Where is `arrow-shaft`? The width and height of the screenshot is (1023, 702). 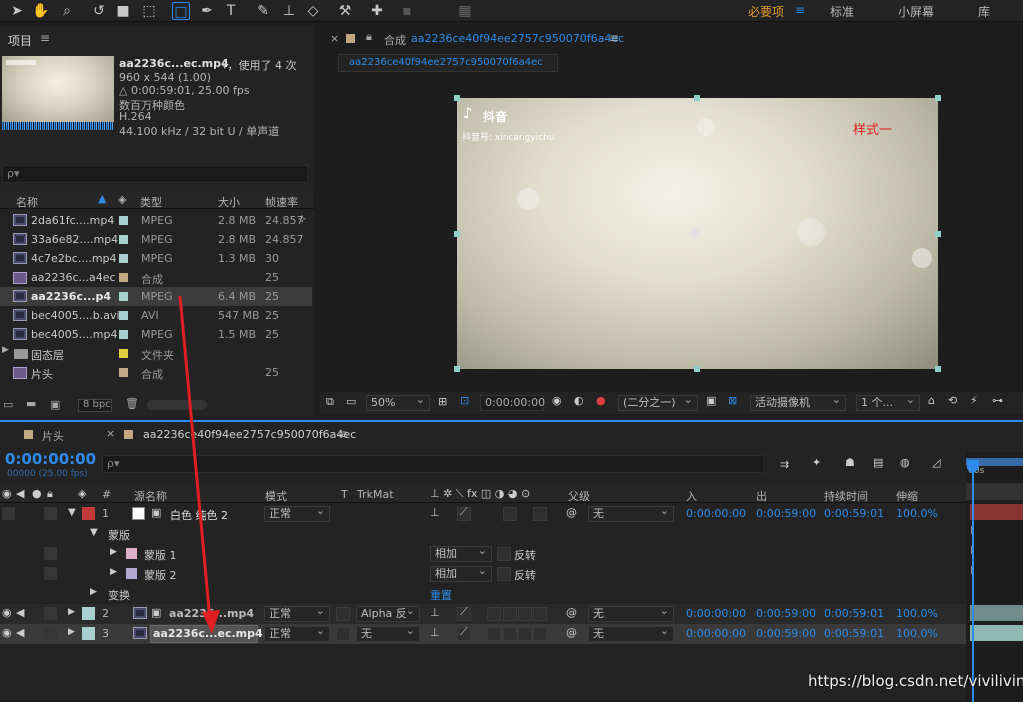
arrow-shaft is located at coordinates (195, 458).